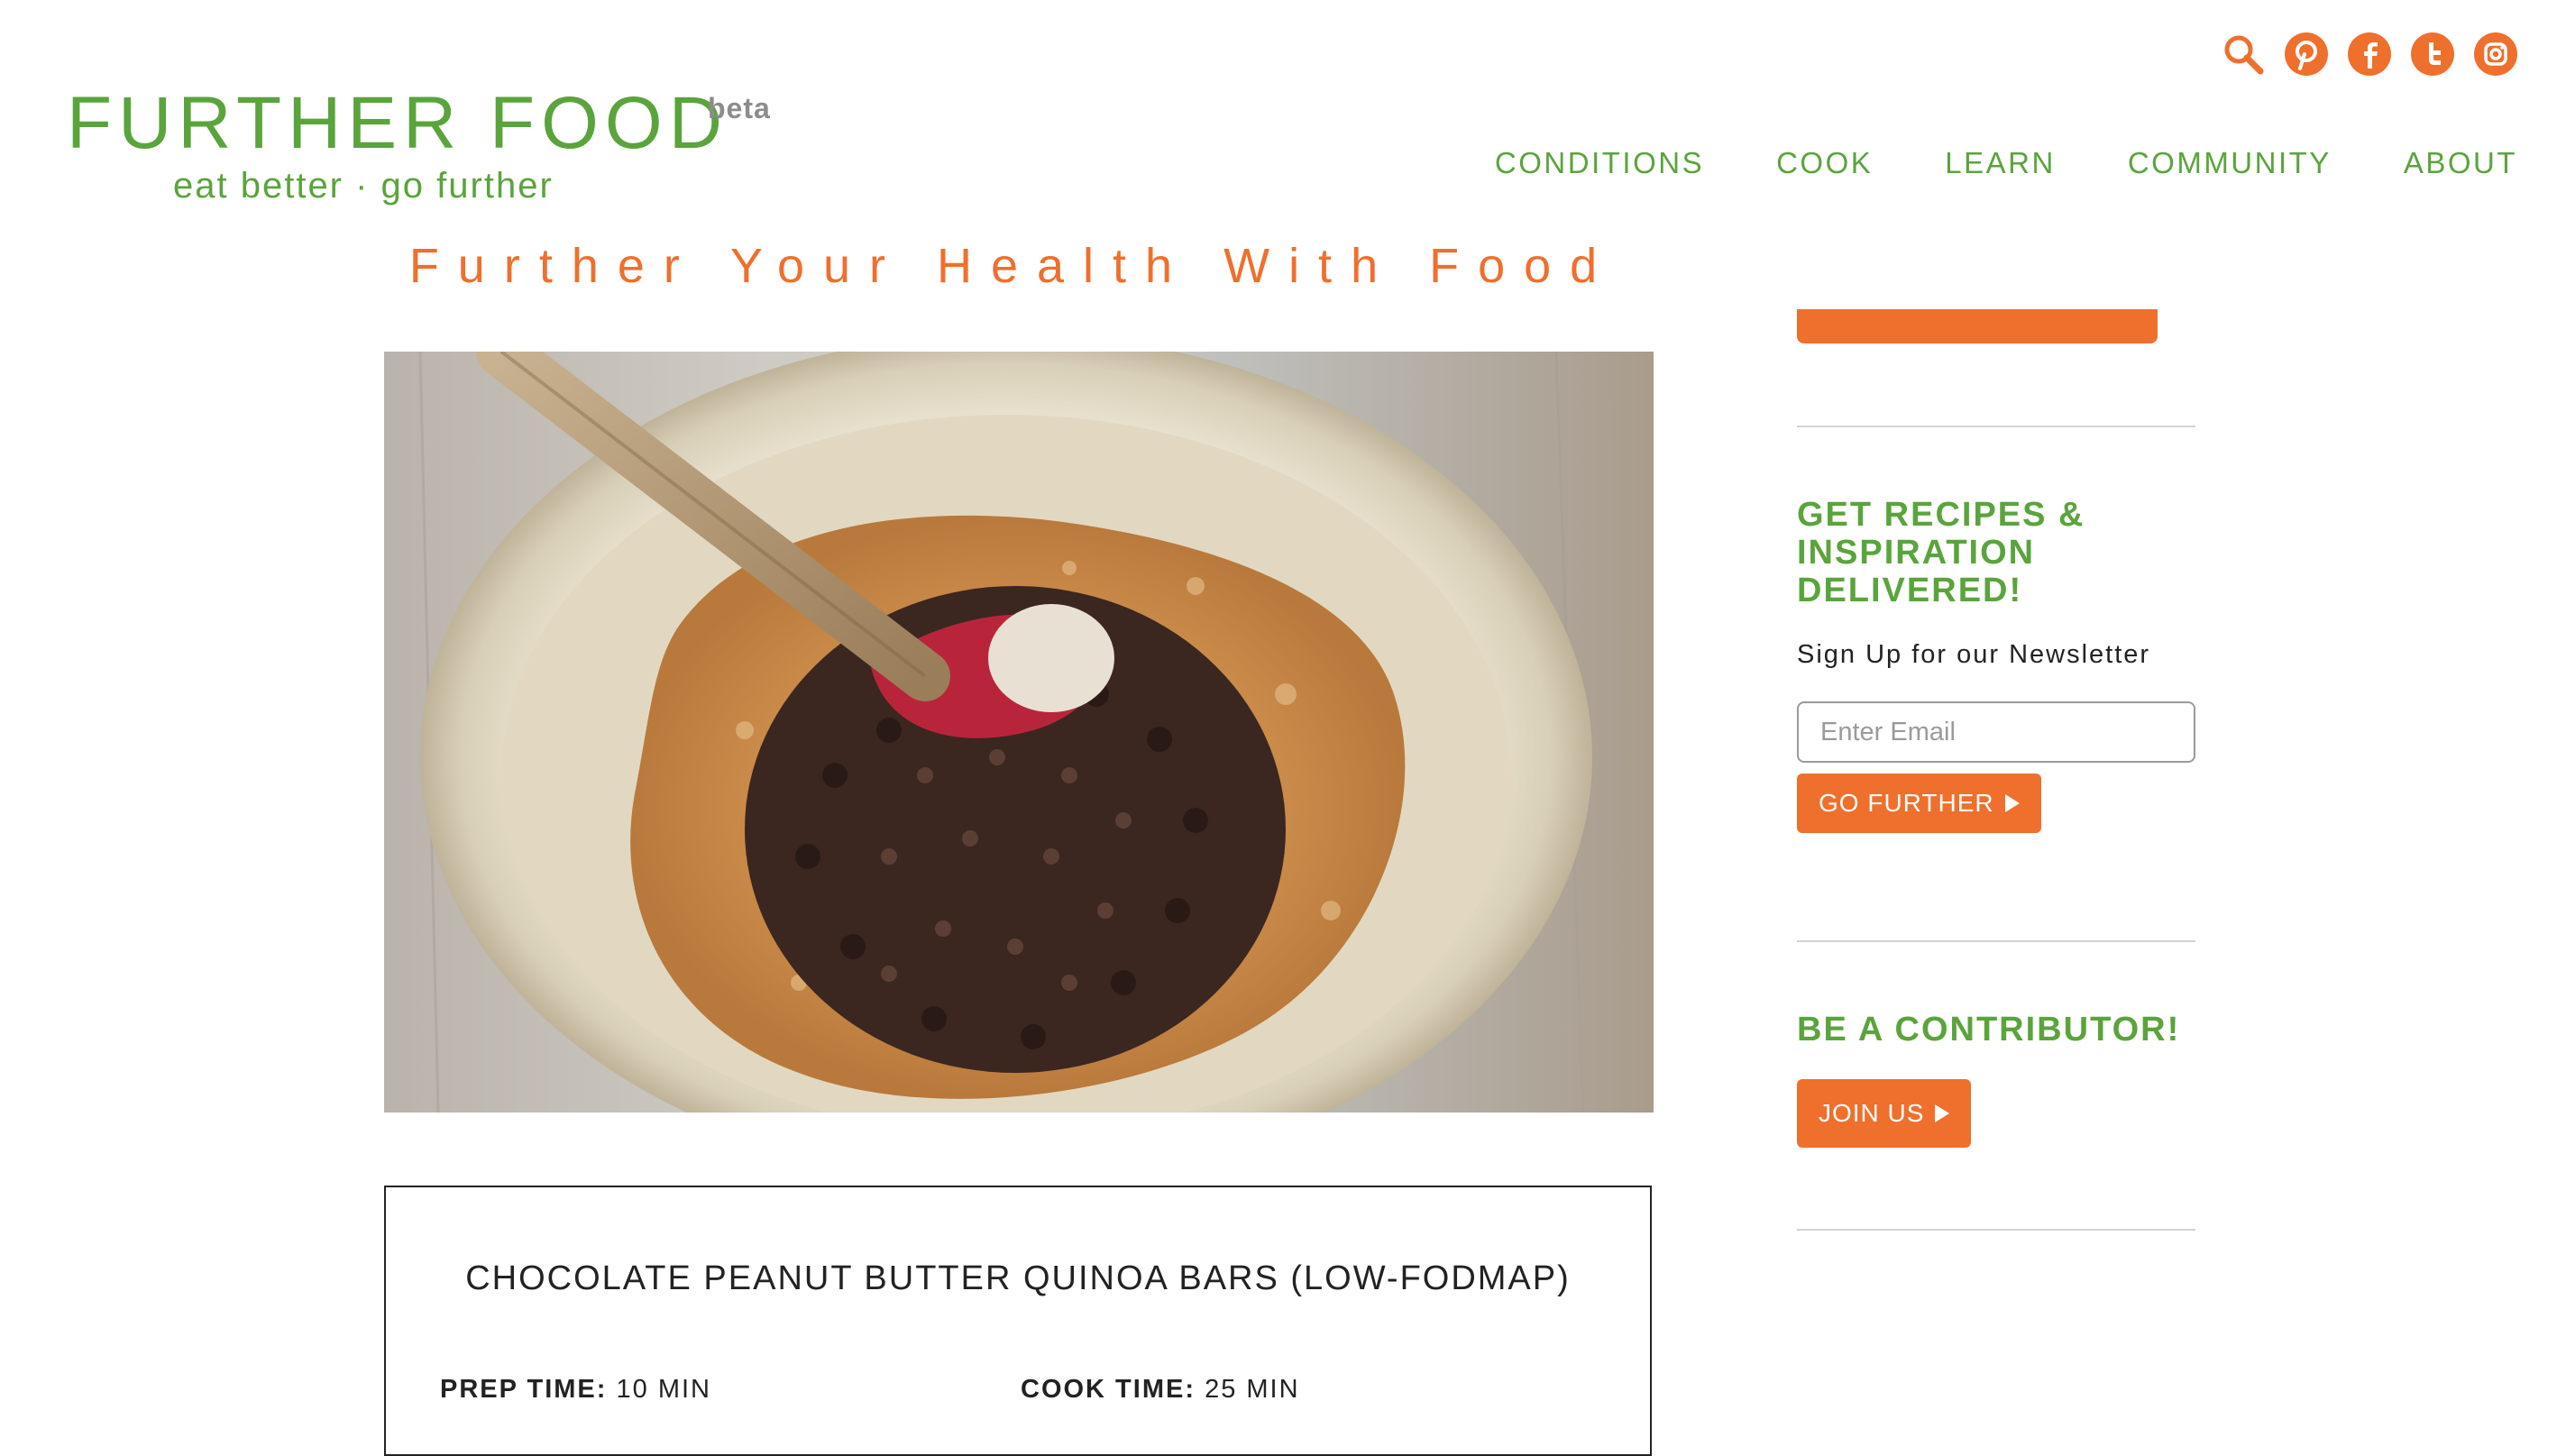  I want to click on page-headline: Further Your Health With Food, so click(1012, 266).